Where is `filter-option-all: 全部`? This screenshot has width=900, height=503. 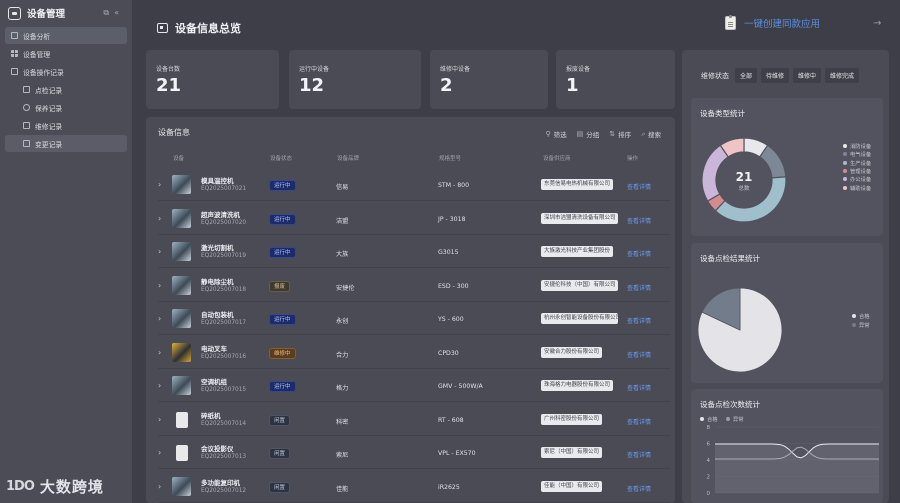 filter-option-all: 全部 is located at coordinates (746, 75).